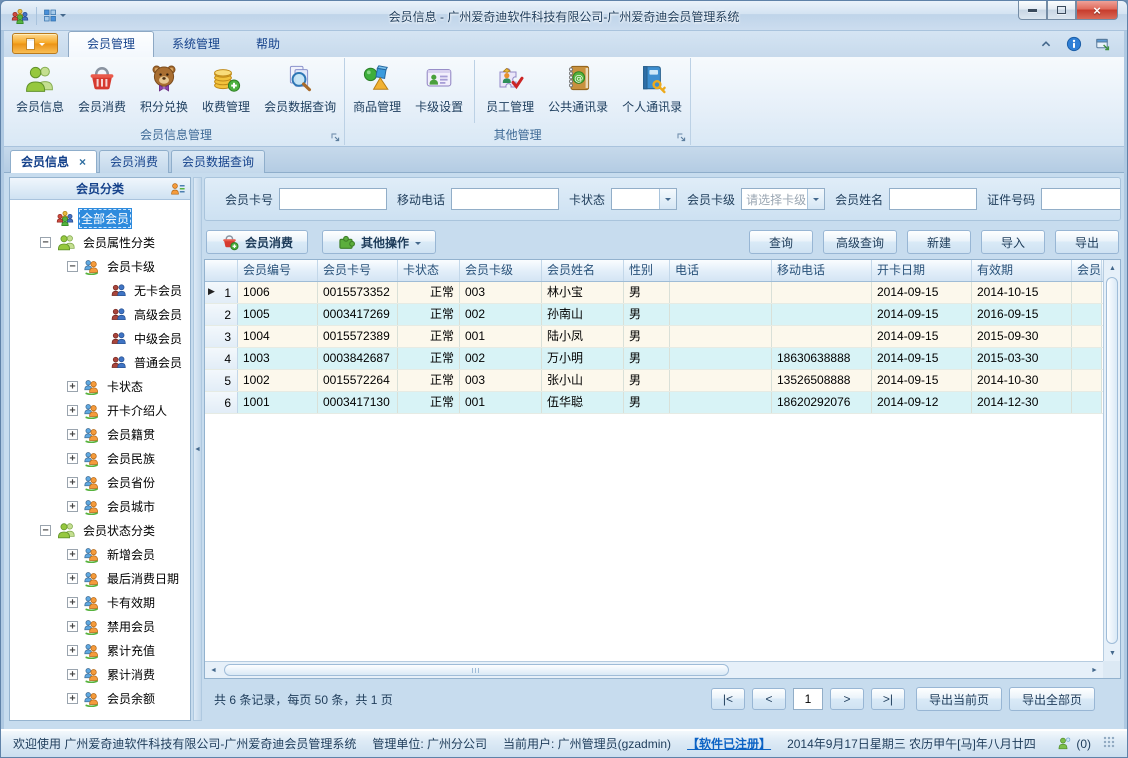 This screenshot has height=758, width=1128. I want to click on ribbon-button-card-level-settings: 卡级设置, so click(439, 92).